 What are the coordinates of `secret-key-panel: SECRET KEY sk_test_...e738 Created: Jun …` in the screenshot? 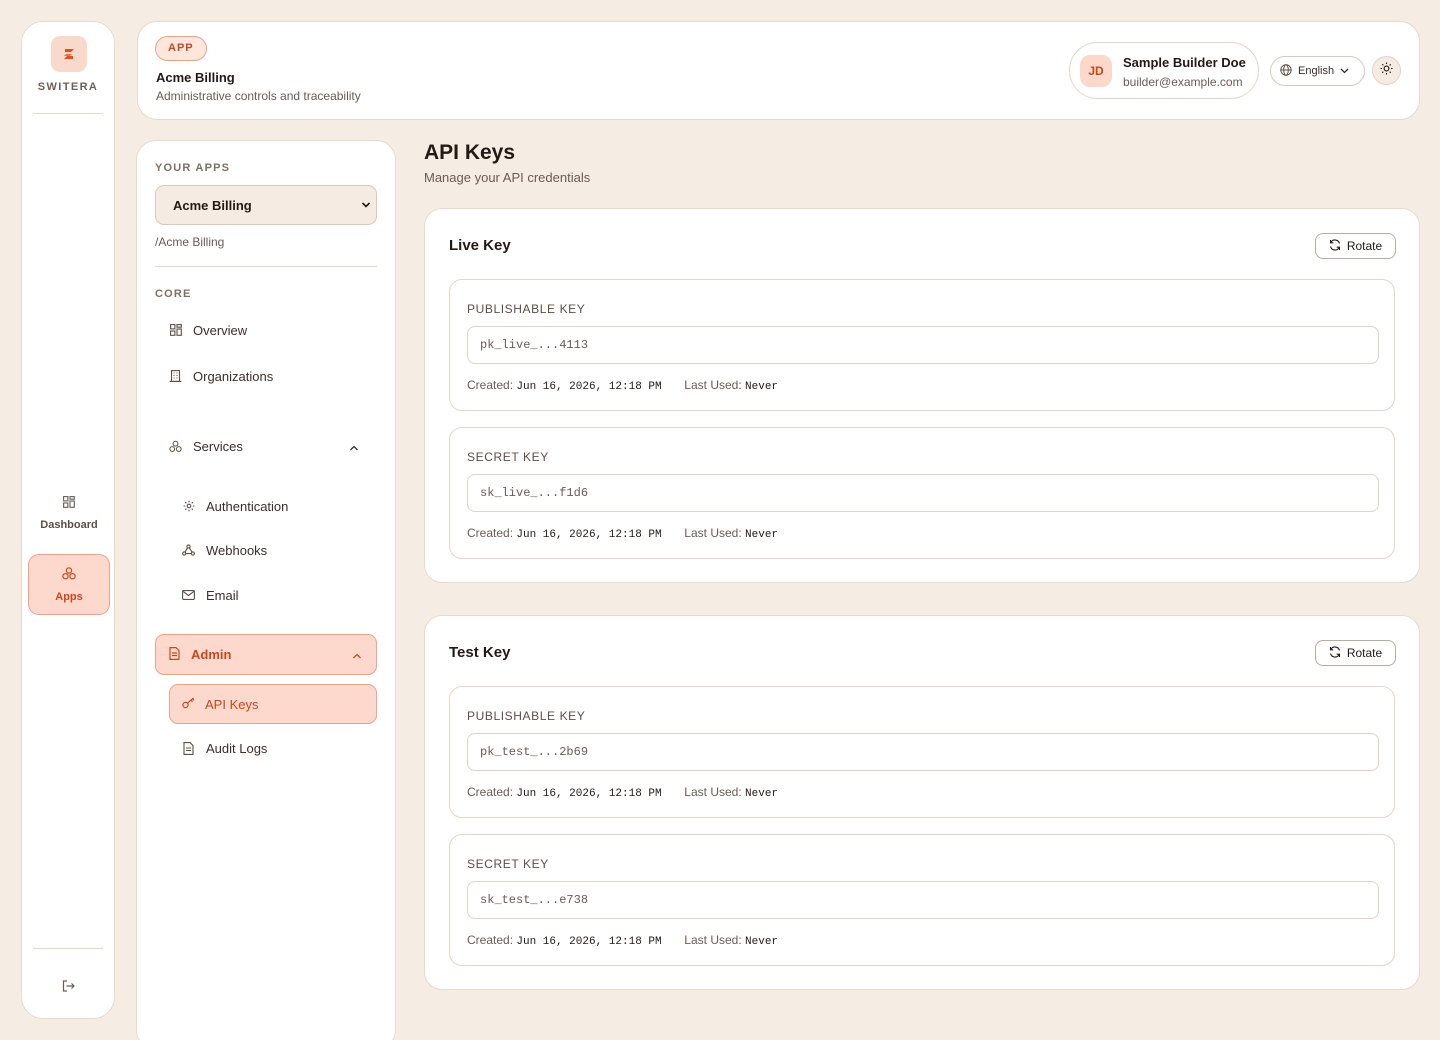 It's located at (922, 900).